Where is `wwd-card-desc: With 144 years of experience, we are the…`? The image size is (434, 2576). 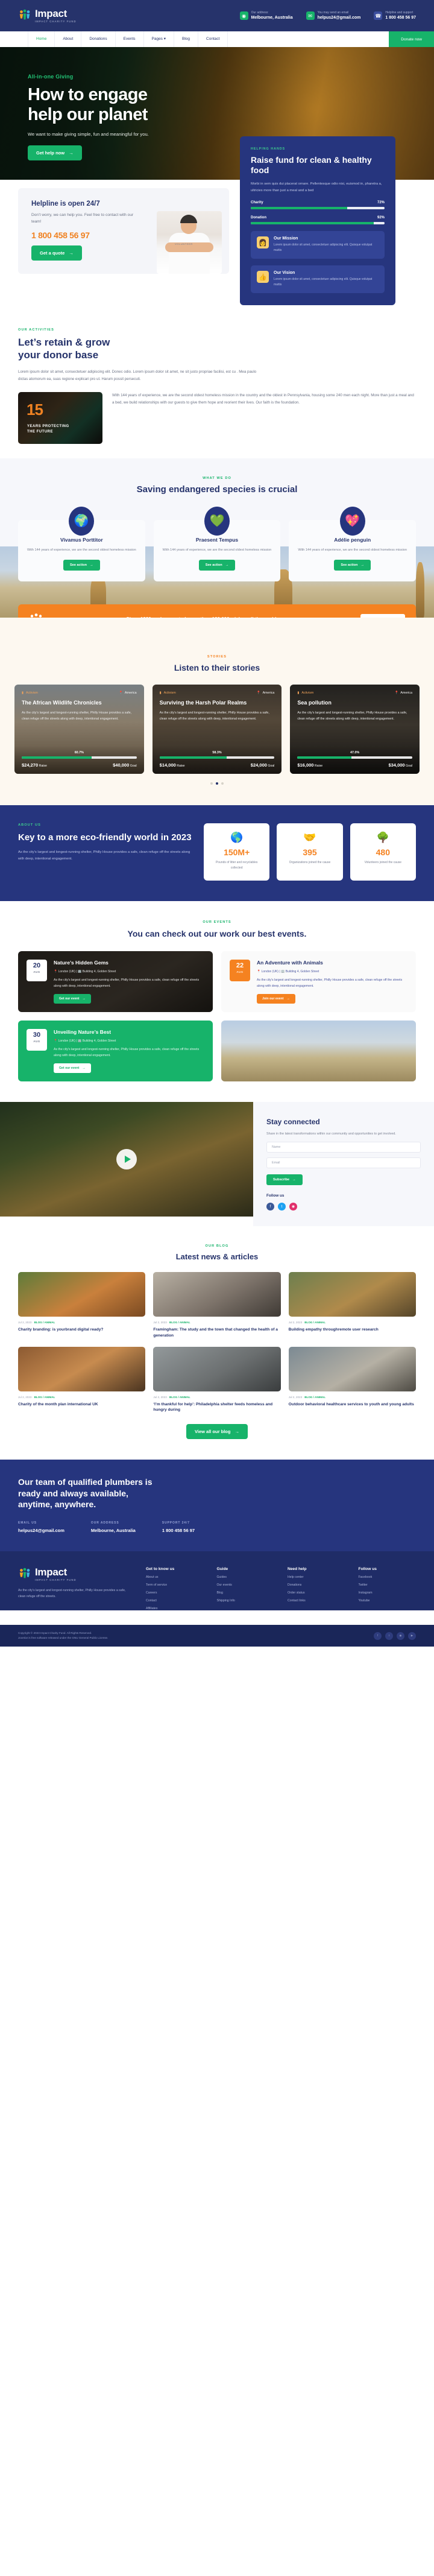 wwd-card-desc: With 144 years of experience, we are the… is located at coordinates (81, 550).